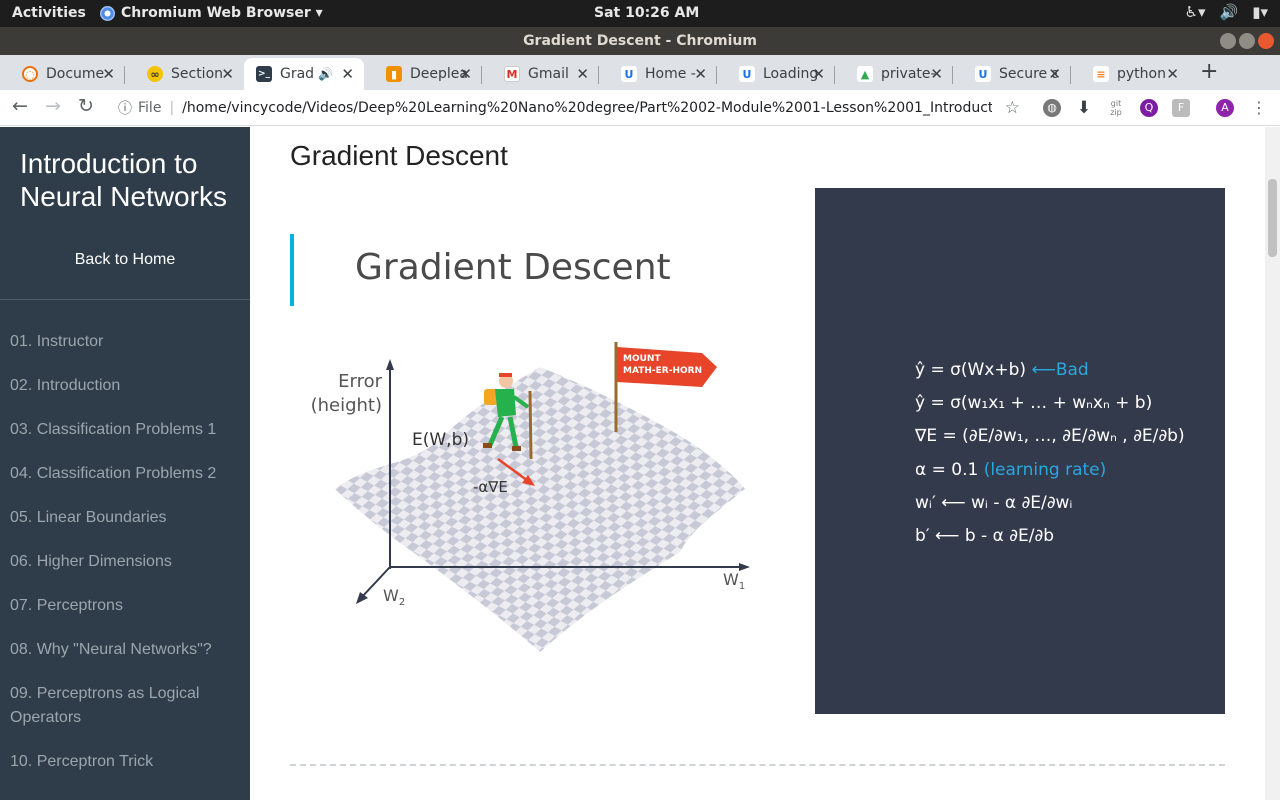 The height and width of the screenshot is (800, 1280). What do you see at coordinates (894, 74) in the screenshot?
I see `tab-private: ▲ private- ✕` at bounding box center [894, 74].